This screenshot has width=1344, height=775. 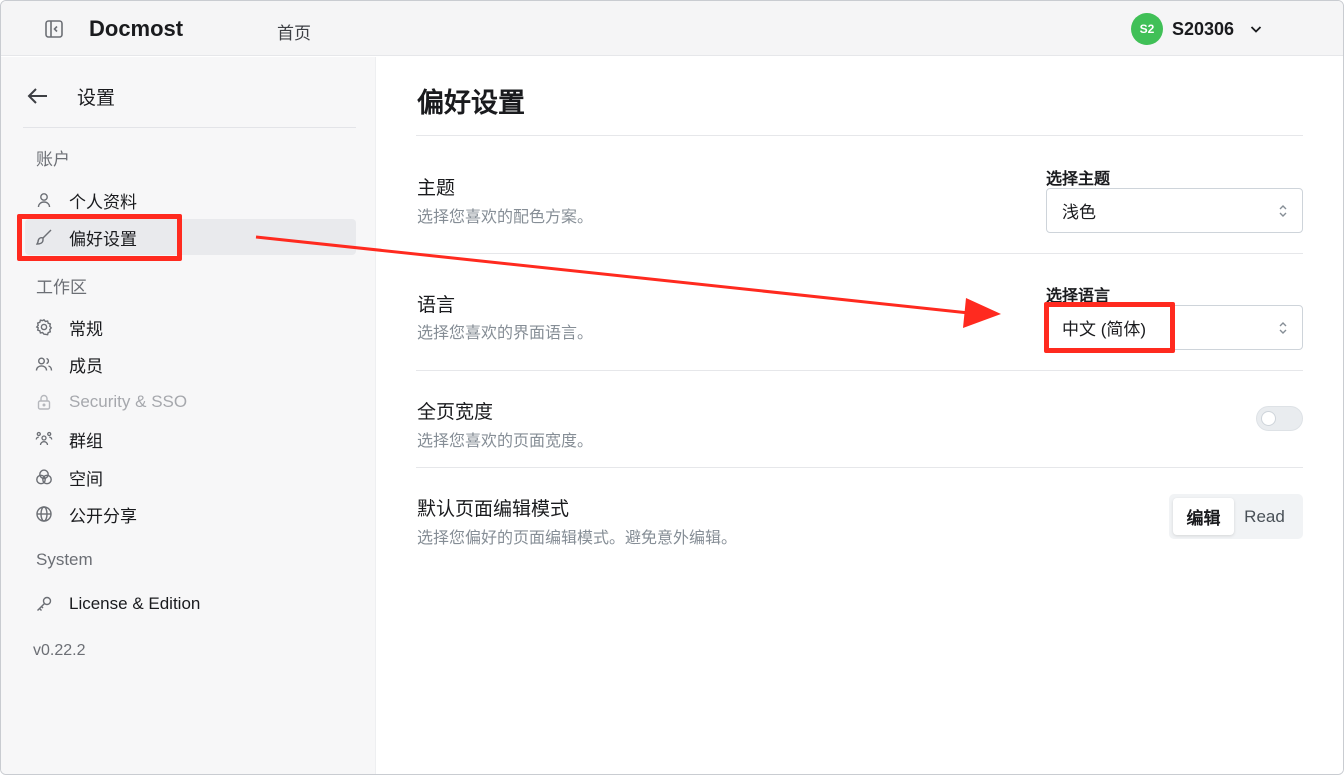 I want to click on back-row: 设置, so click(x=70, y=96).